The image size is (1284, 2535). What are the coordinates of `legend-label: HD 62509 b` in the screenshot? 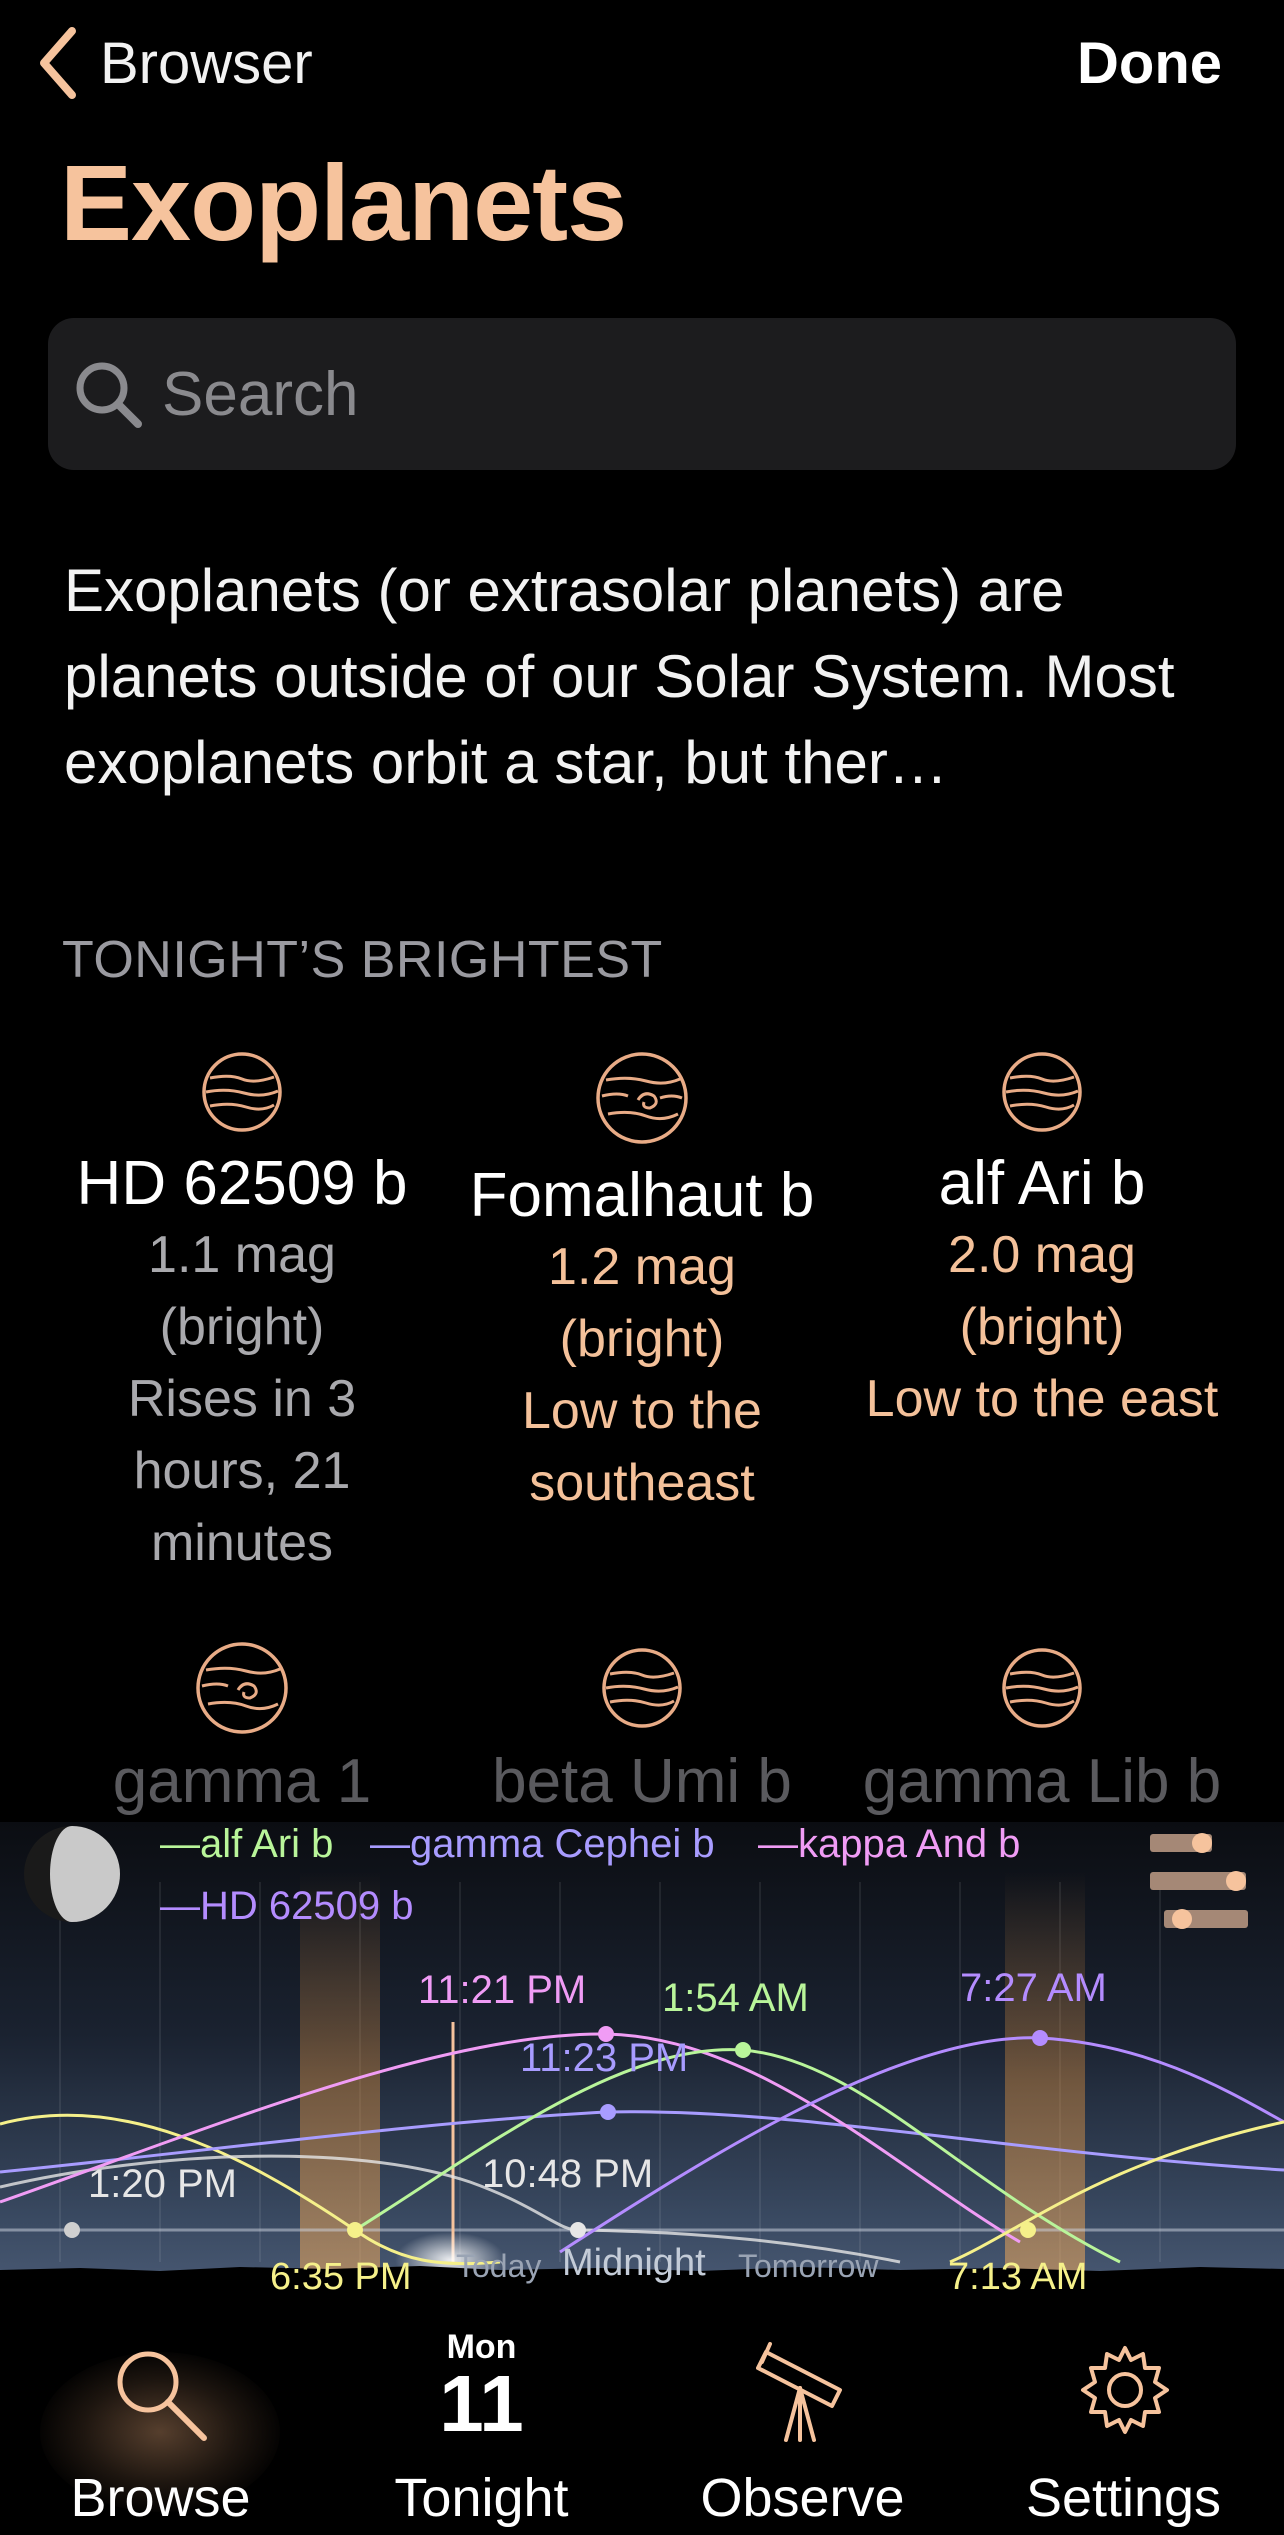 It's located at (307, 1906).